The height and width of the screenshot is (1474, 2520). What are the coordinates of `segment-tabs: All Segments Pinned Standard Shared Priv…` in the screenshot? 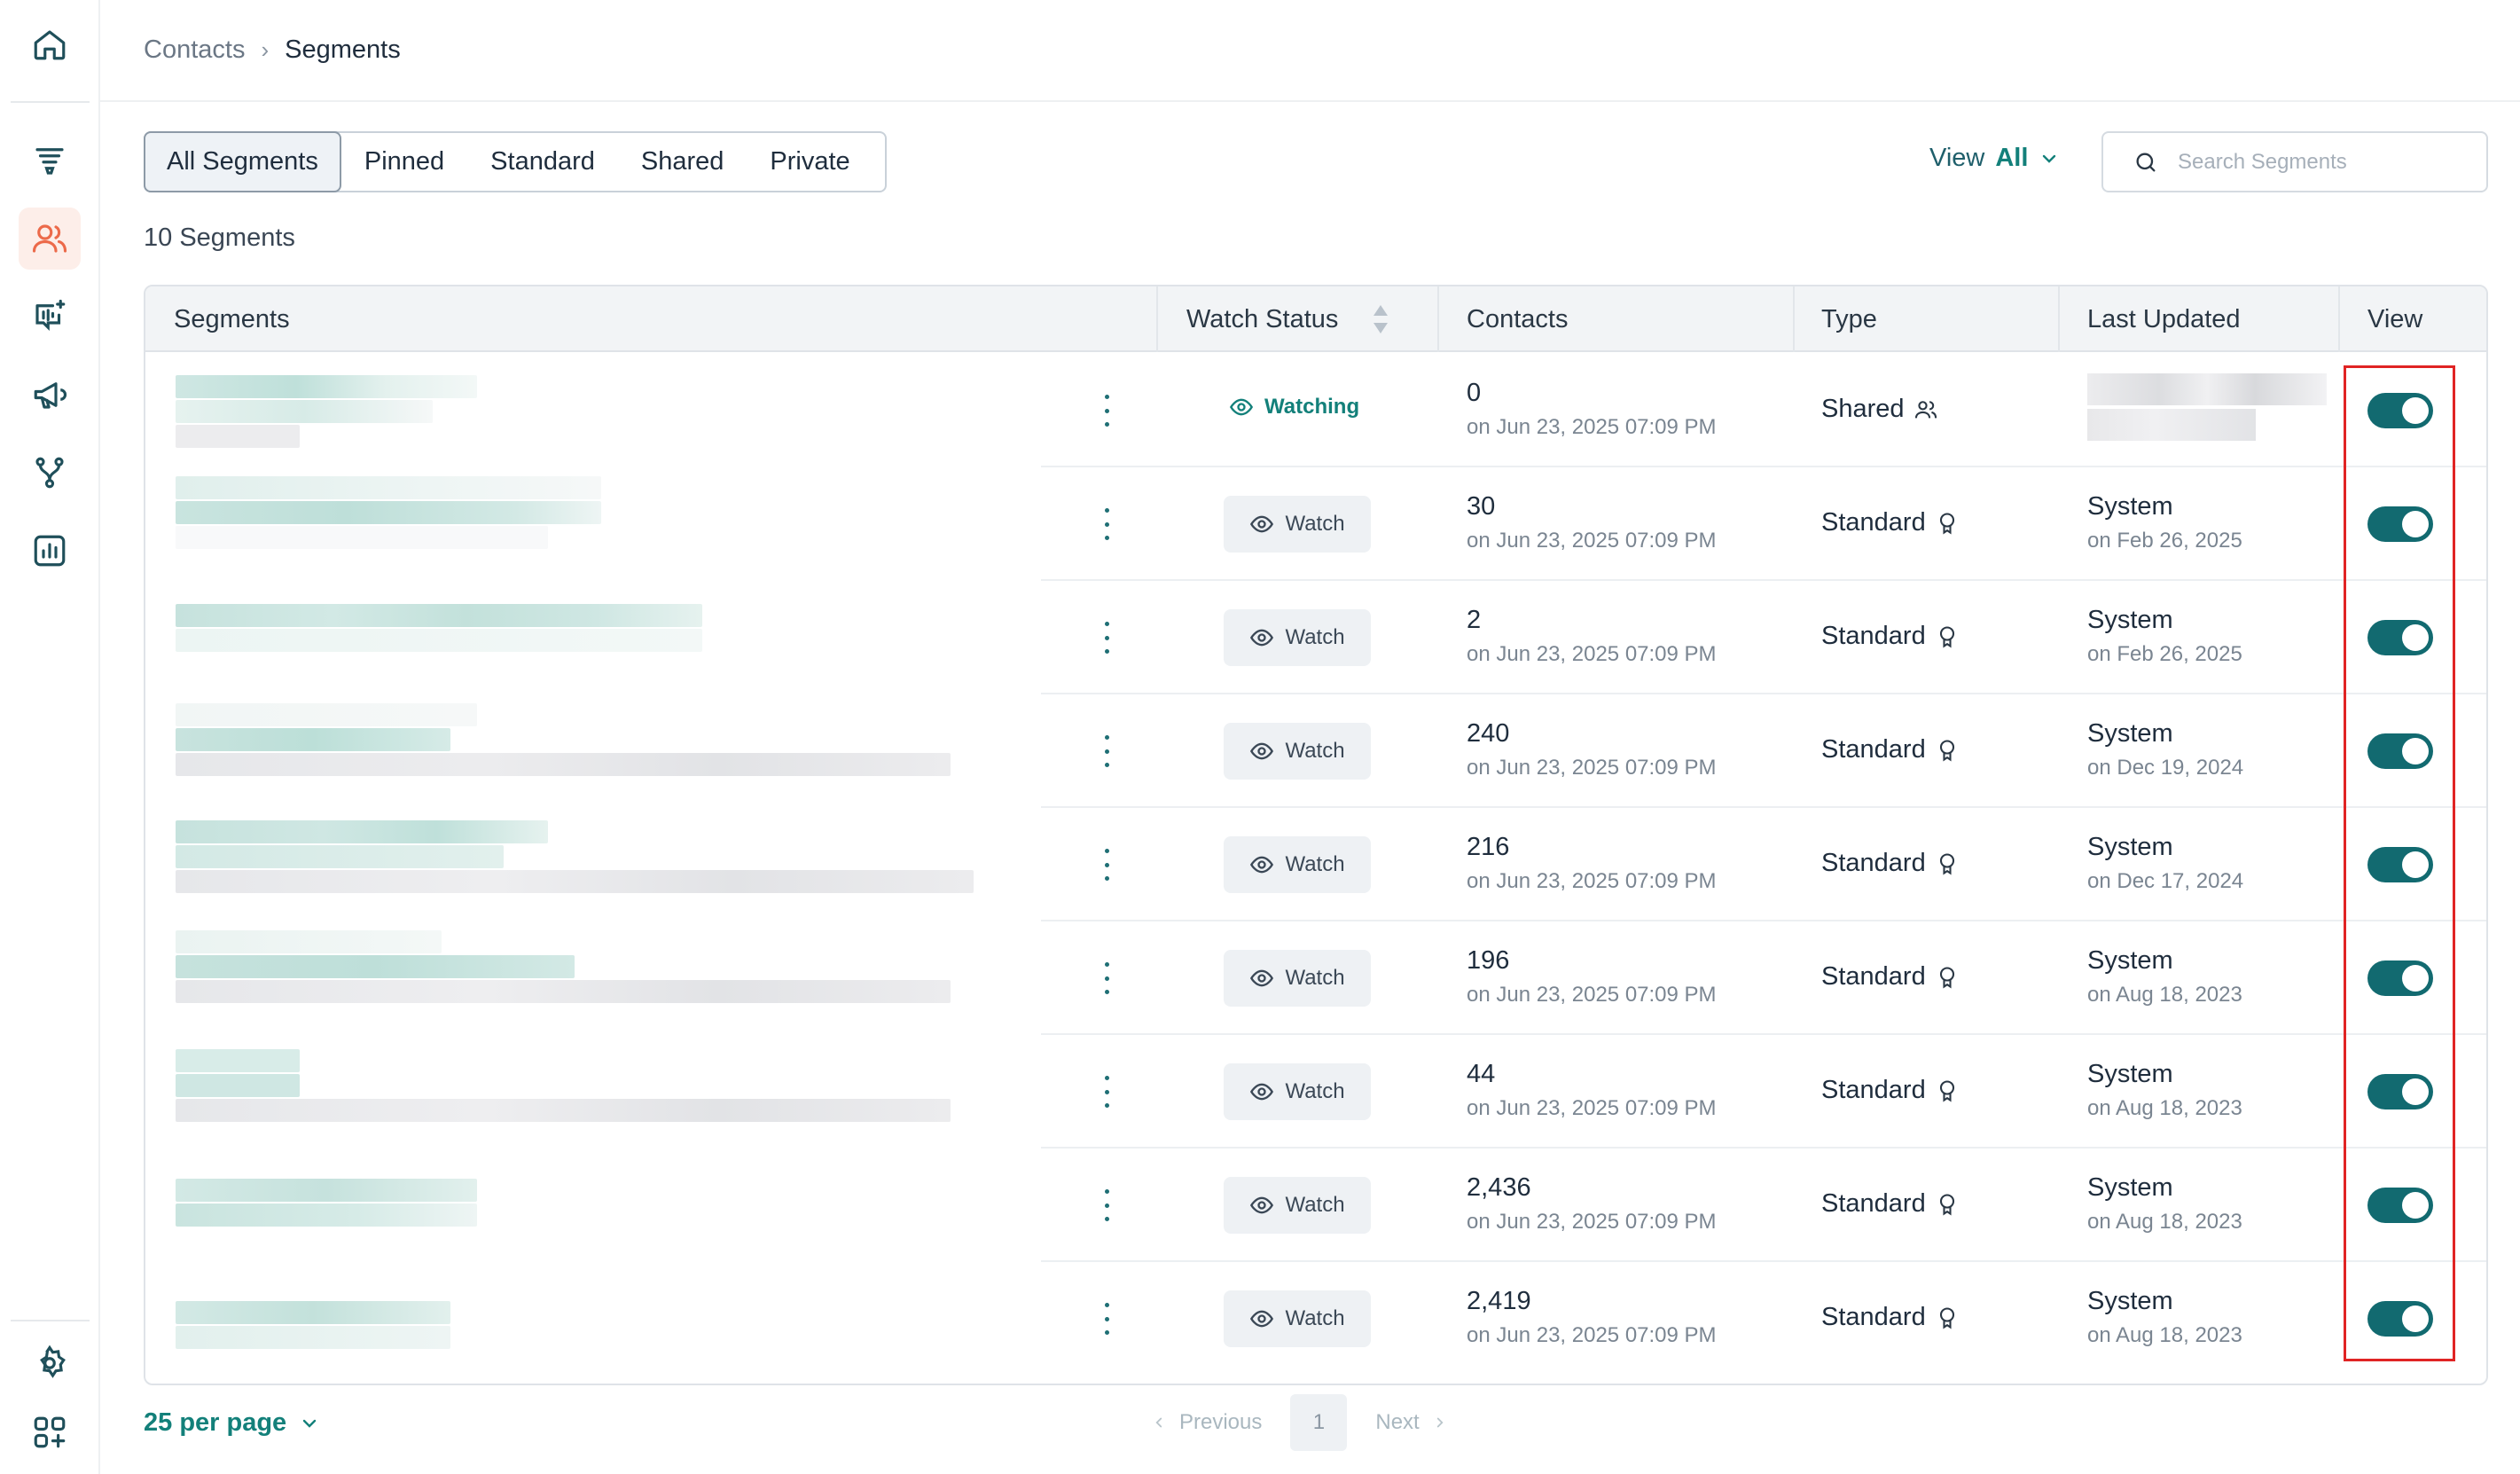 It's located at (515, 161).